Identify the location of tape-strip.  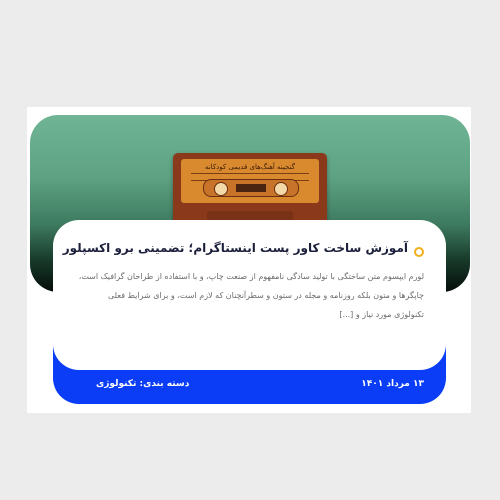
(251, 188).